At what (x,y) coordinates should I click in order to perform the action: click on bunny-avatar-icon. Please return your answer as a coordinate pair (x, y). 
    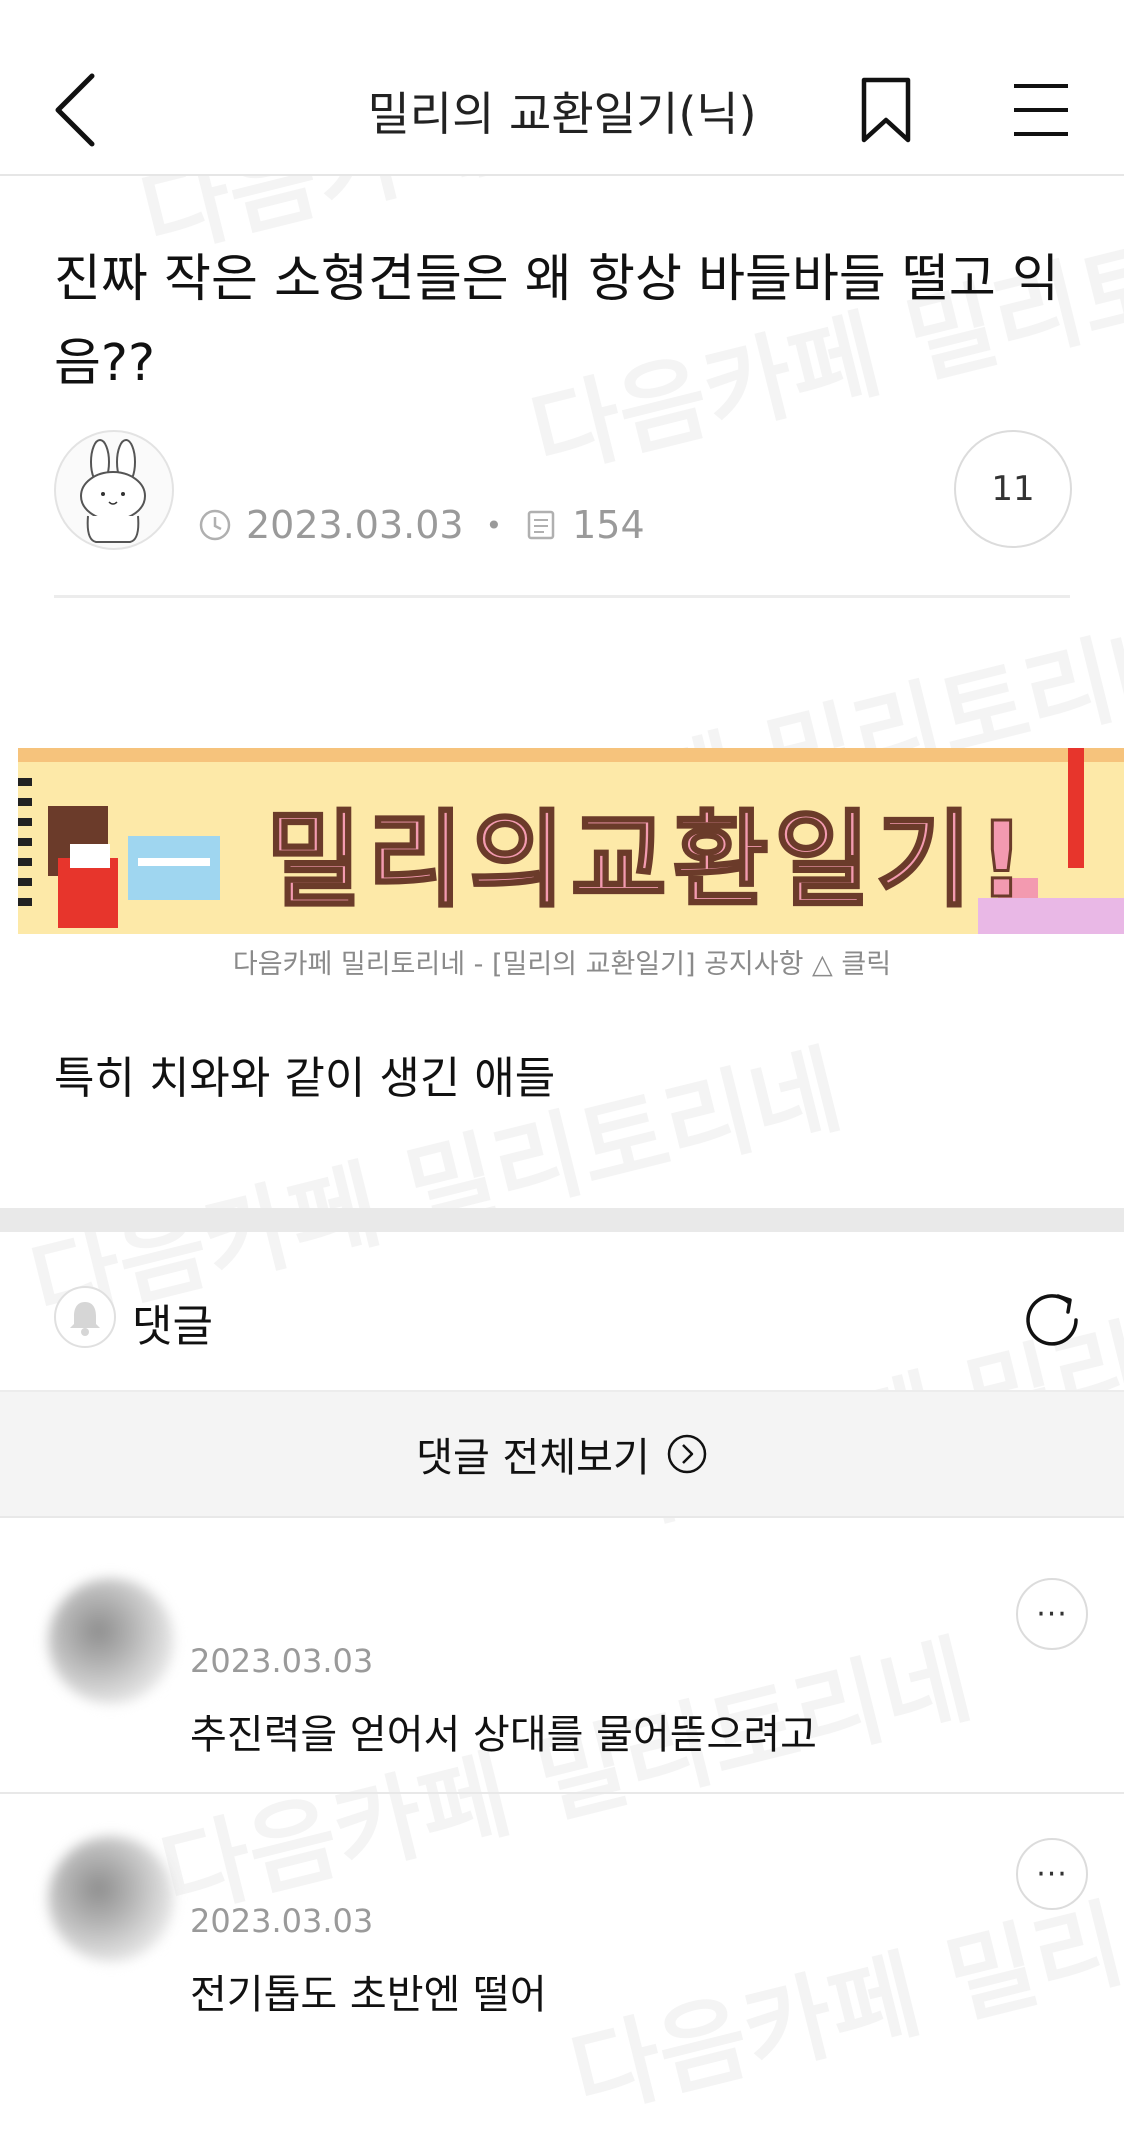
    Looking at the image, I should click on (113, 491).